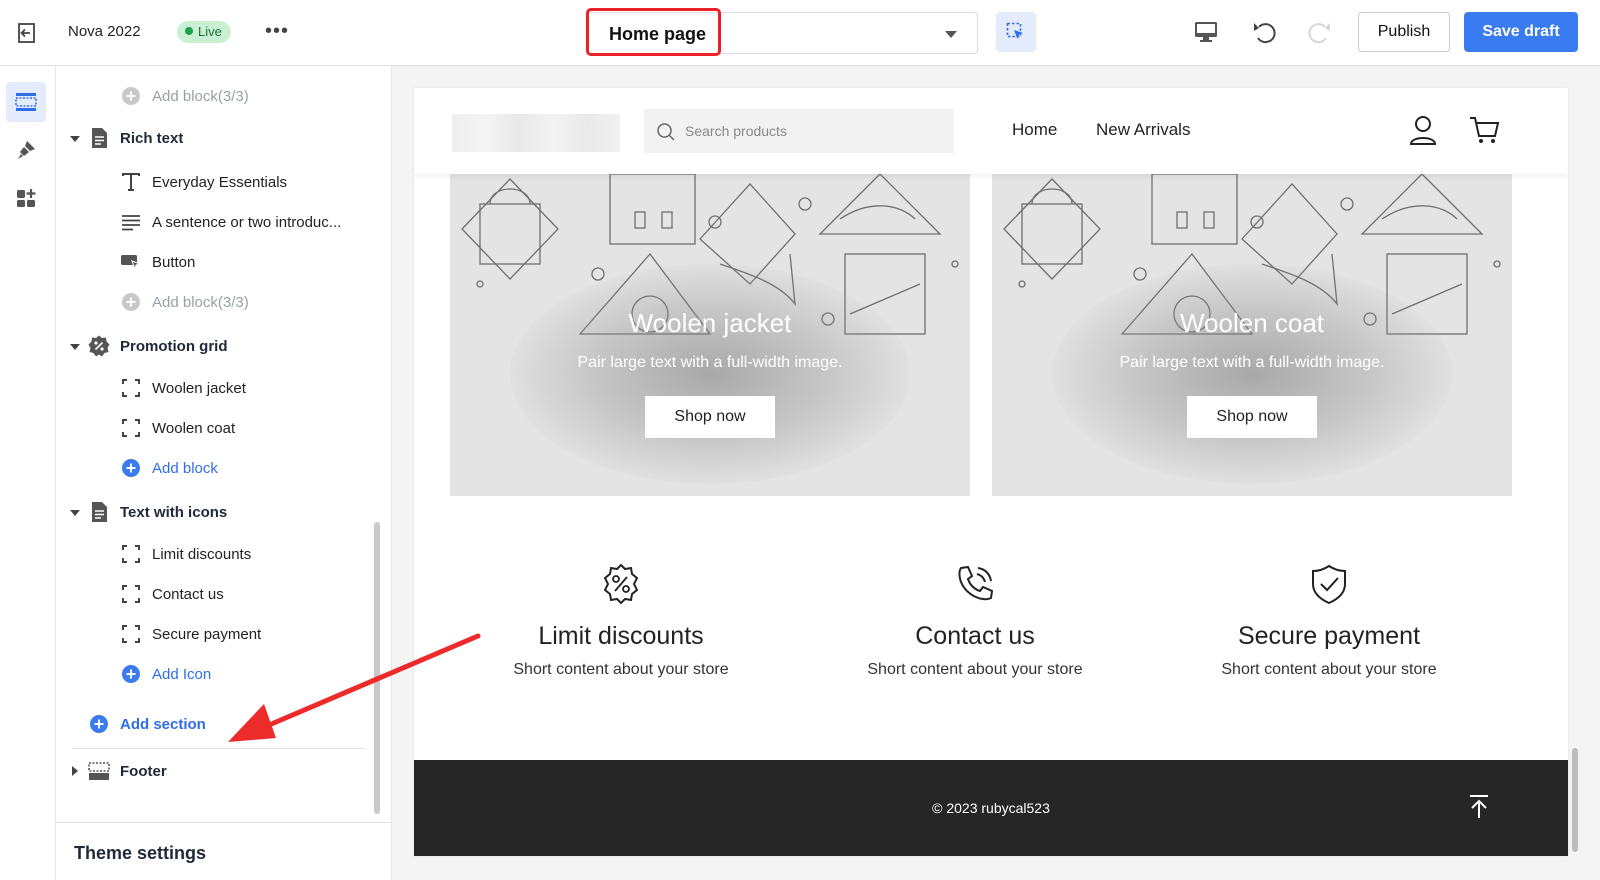 This screenshot has width=1600, height=880. What do you see at coordinates (1404, 32) in the screenshot?
I see `publish-button: Publish` at bounding box center [1404, 32].